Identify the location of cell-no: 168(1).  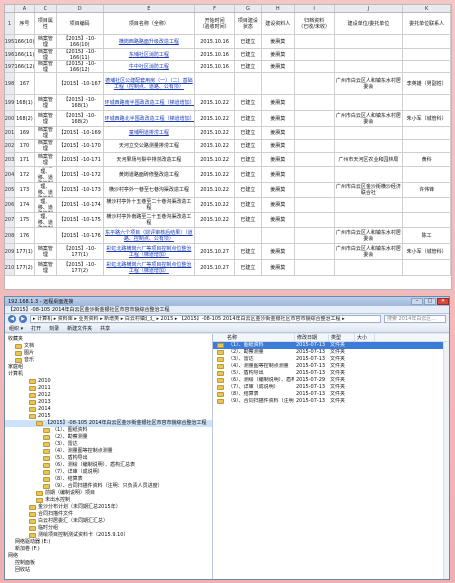
(25, 102).